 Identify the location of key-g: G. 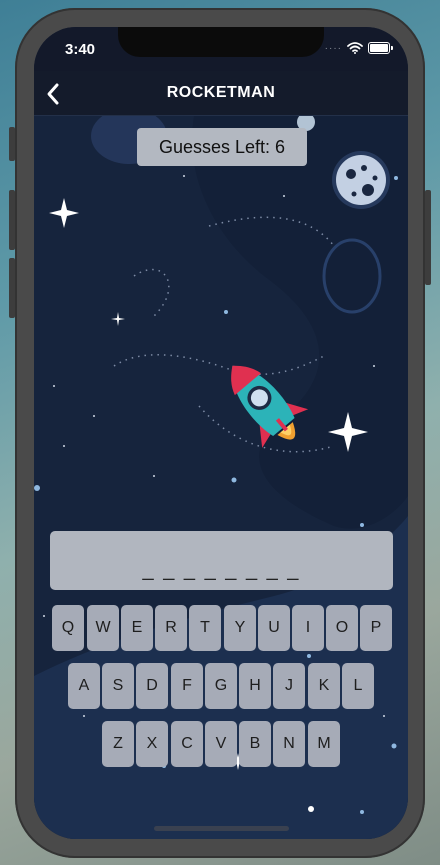
(221, 686).